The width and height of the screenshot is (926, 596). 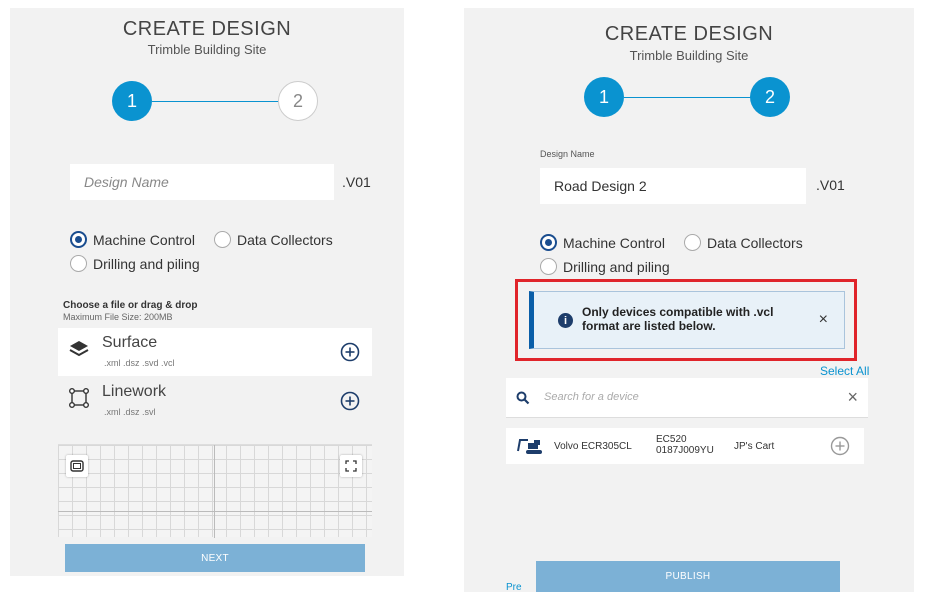 I want to click on select-all-link: Select All, so click(x=844, y=371).